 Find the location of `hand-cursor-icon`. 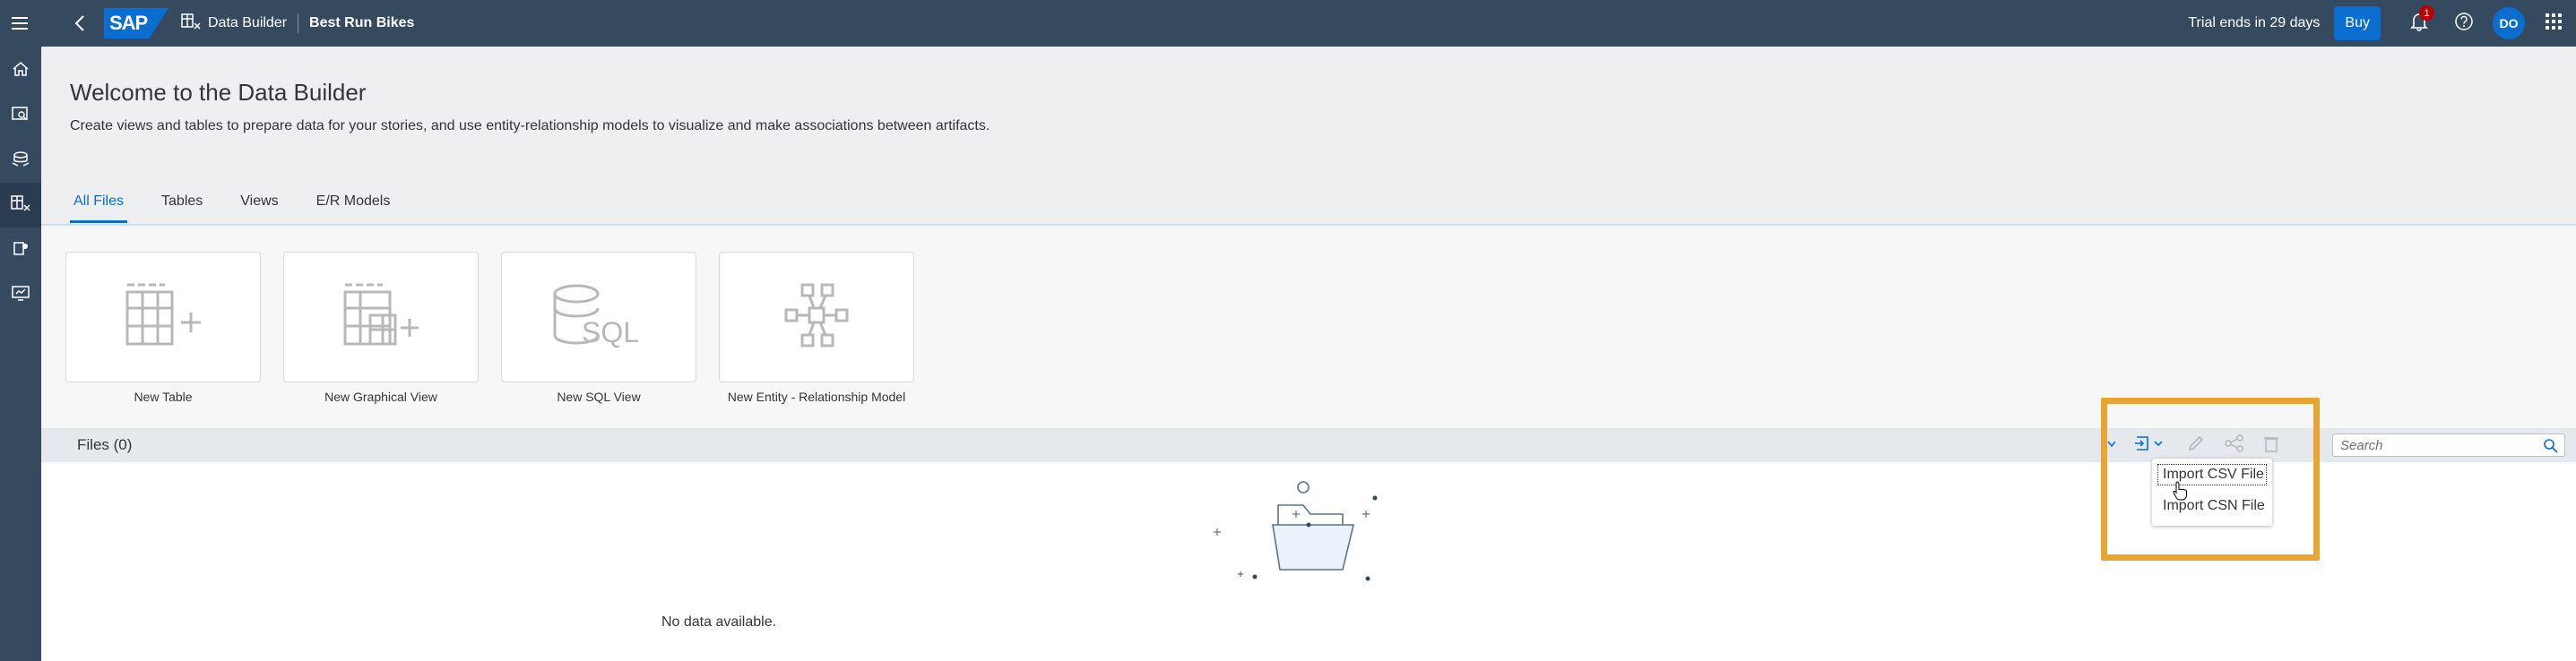

hand-cursor-icon is located at coordinates (2180, 493).